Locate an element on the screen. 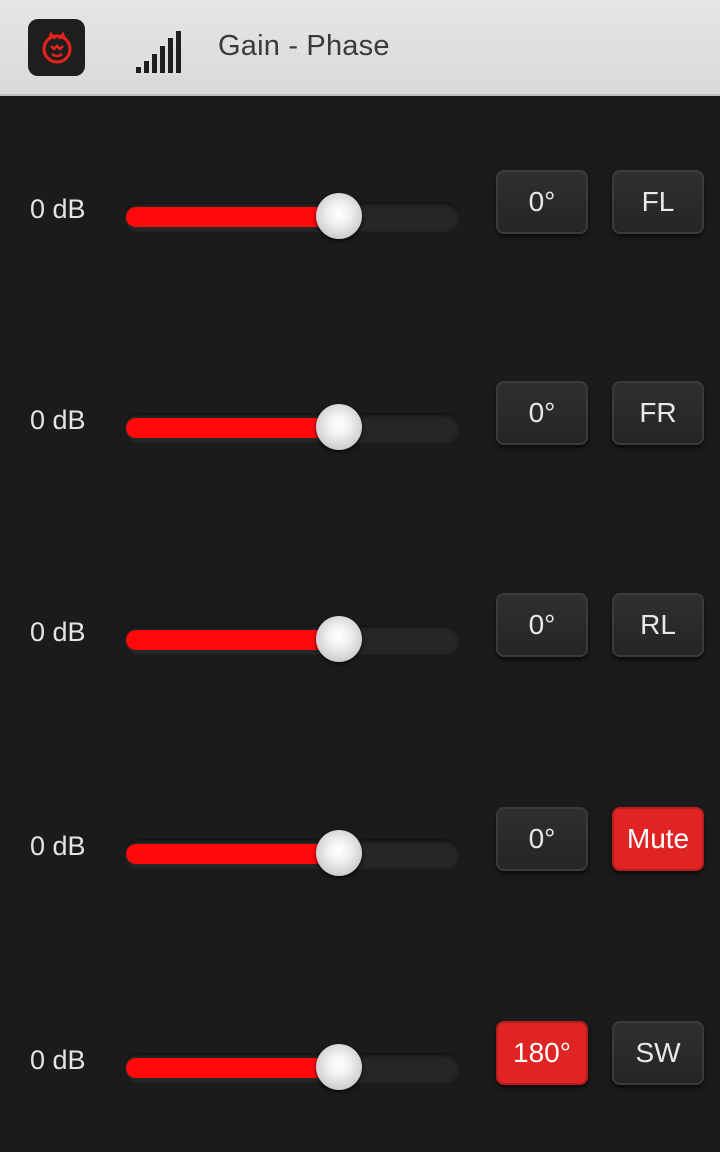  mute-button: Mute is located at coordinates (658, 839).